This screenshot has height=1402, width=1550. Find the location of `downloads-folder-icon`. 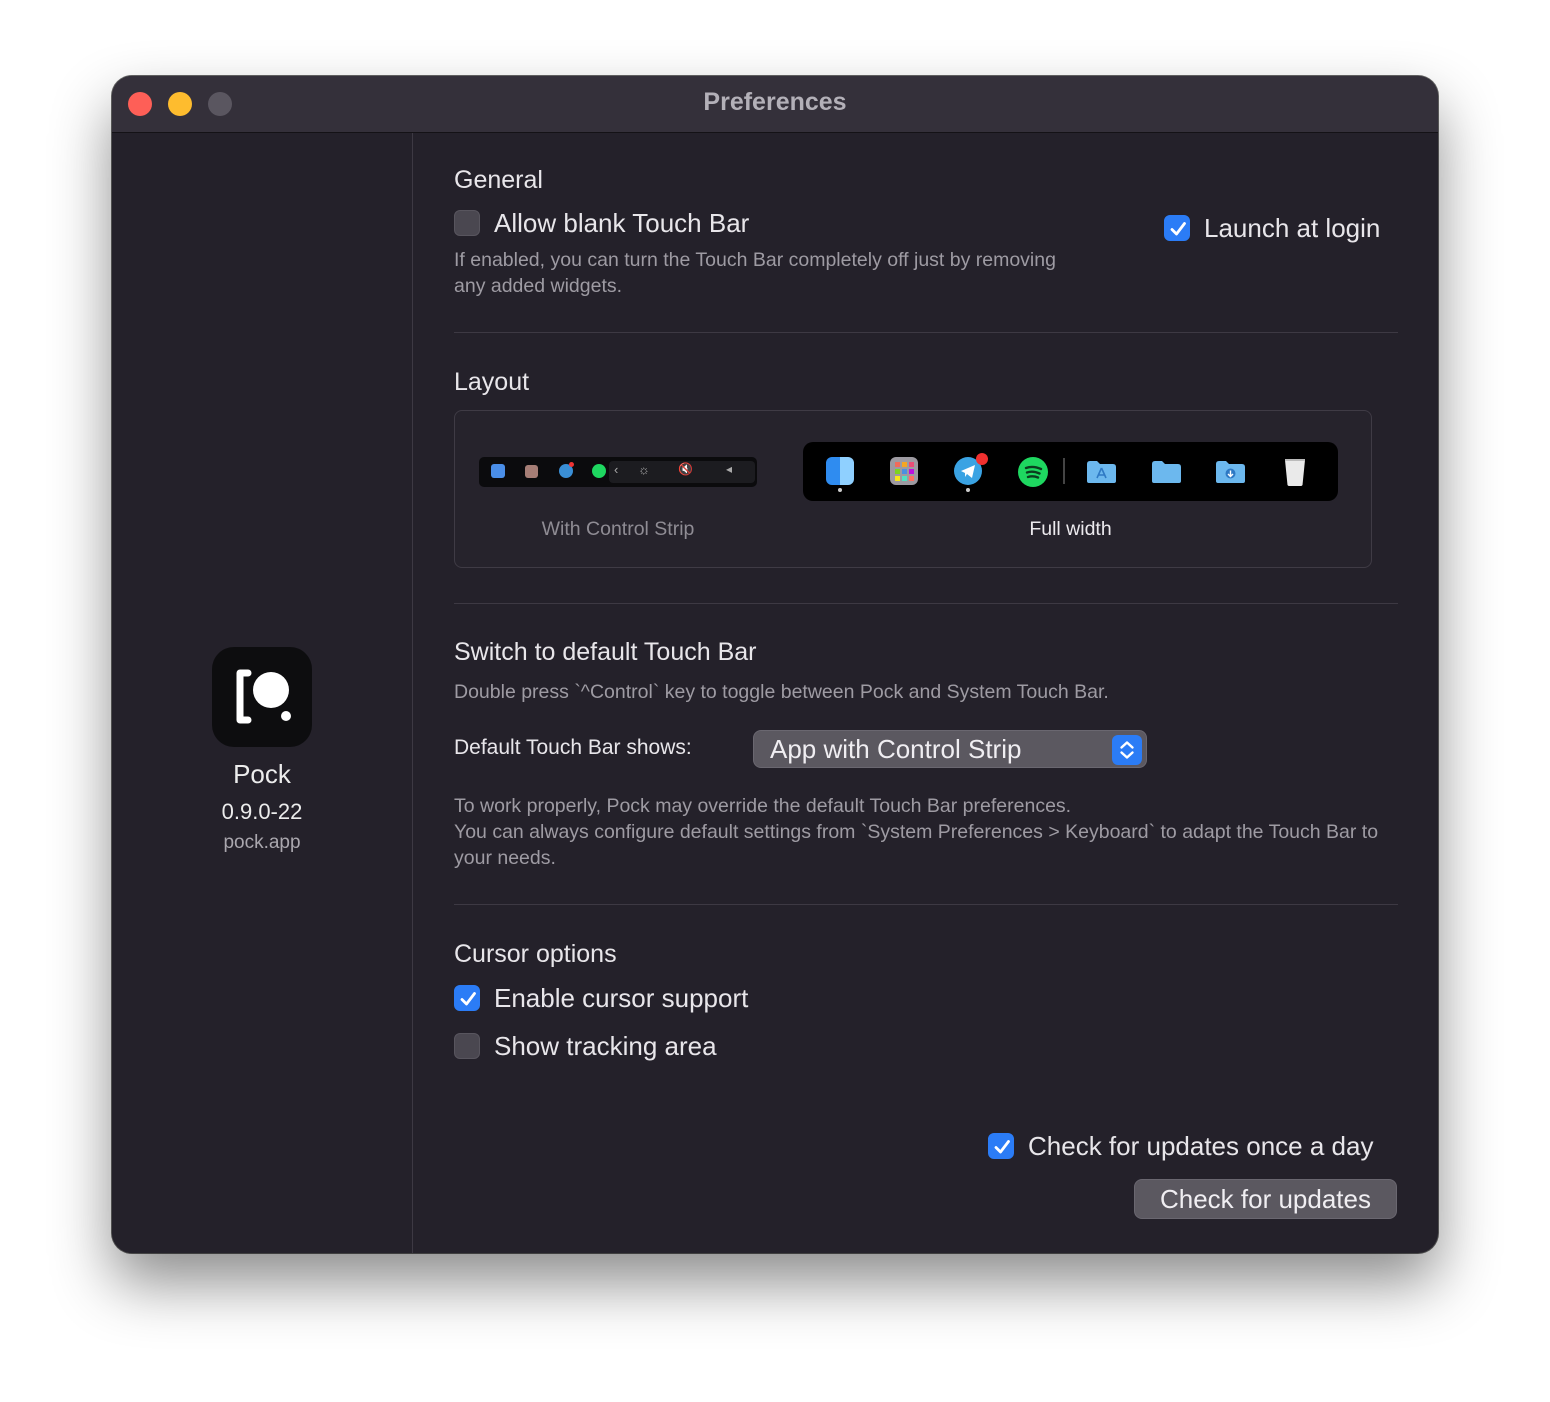

downloads-folder-icon is located at coordinates (1230, 472).